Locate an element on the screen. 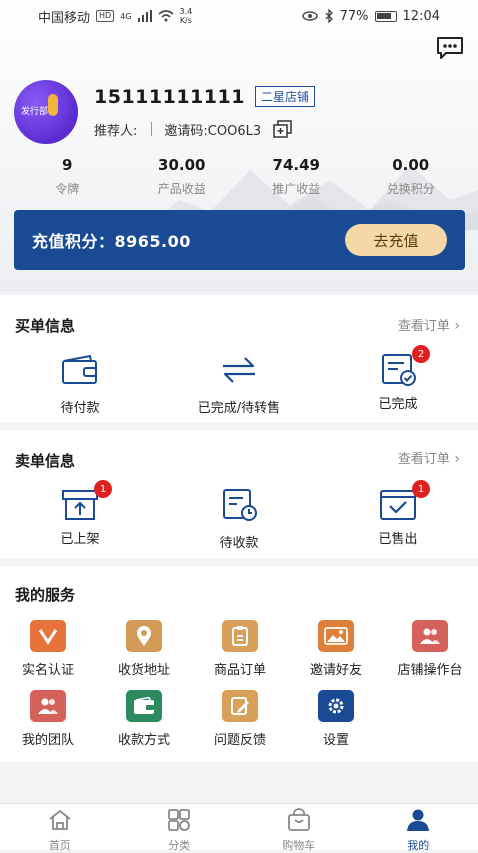 This screenshot has height=853, width=478. buy-orders-section: 买单信息 查看订单 待付款 已完成/待转售 2 已完成 is located at coordinates (239, 358).